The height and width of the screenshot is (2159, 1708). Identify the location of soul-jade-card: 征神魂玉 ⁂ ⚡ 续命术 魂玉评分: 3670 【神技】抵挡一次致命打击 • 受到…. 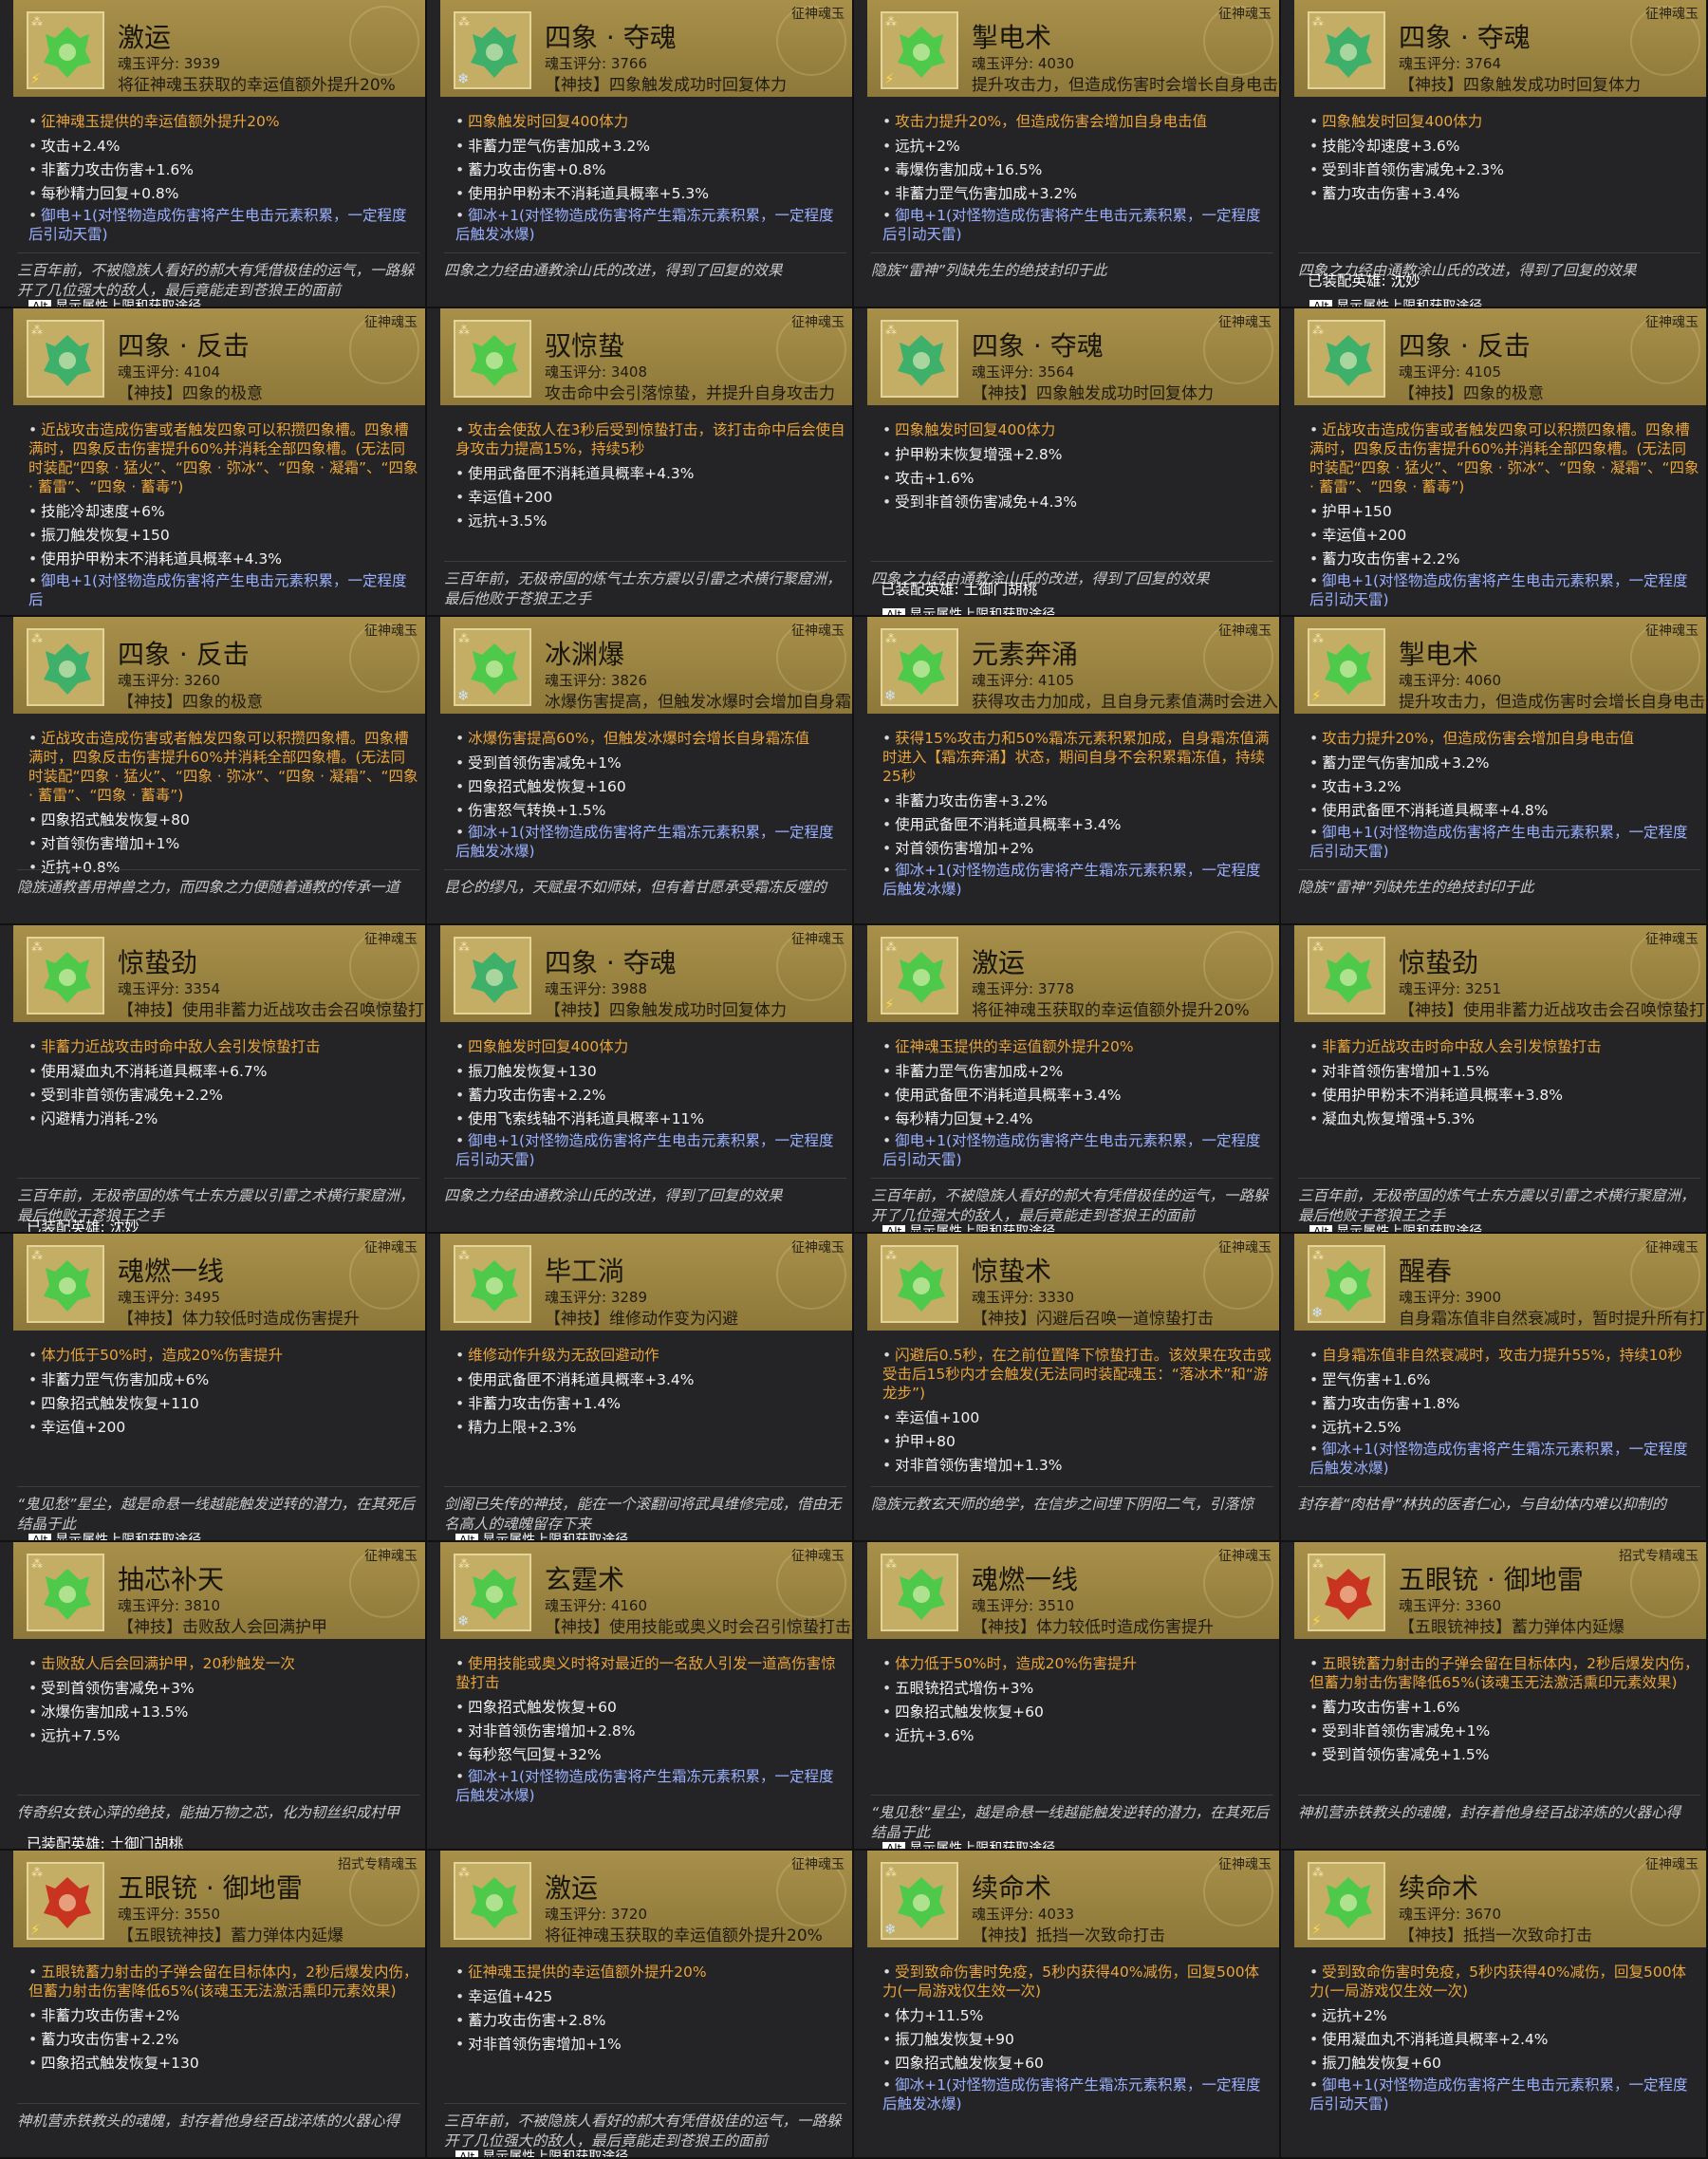
(1494, 2005).